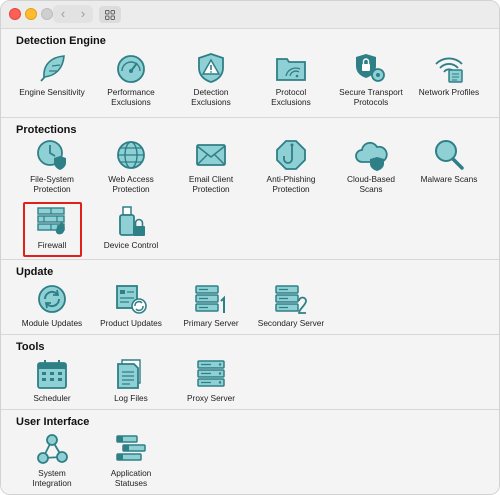 The image size is (500, 495). I want to click on cloud-shield-icon, so click(371, 155).